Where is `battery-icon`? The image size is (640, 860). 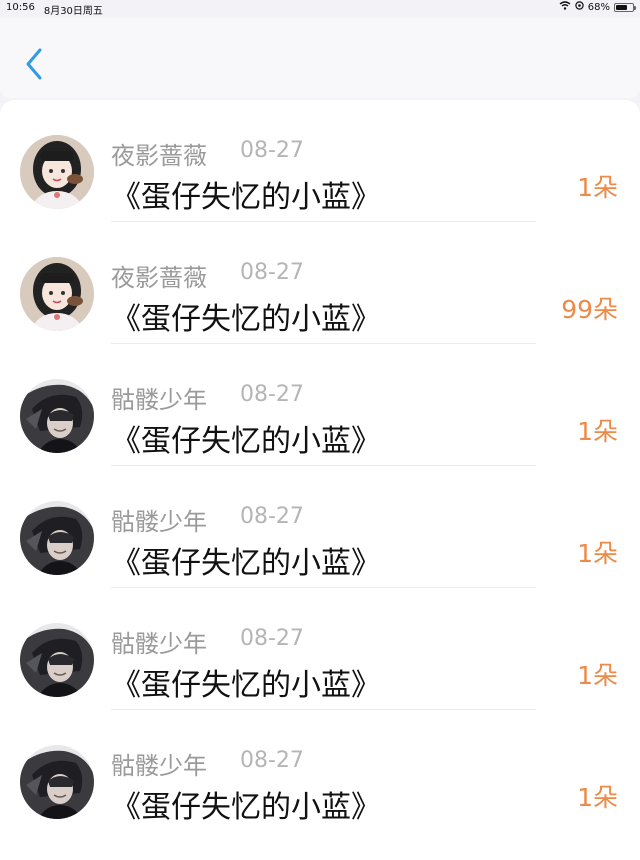 battery-icon is located at coordinates (625, 7).